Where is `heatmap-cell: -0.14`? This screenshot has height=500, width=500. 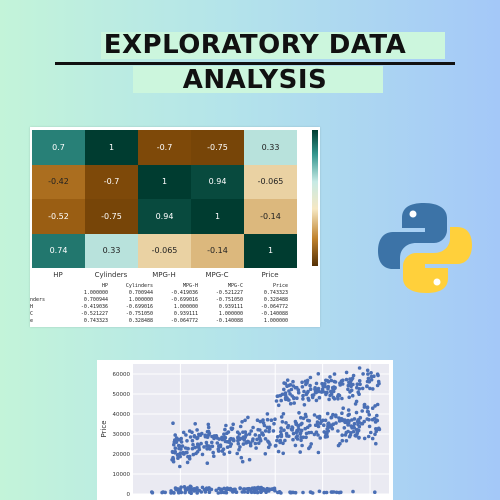
heatmap-cell: -0.14 is located at coordinates (270, 216).